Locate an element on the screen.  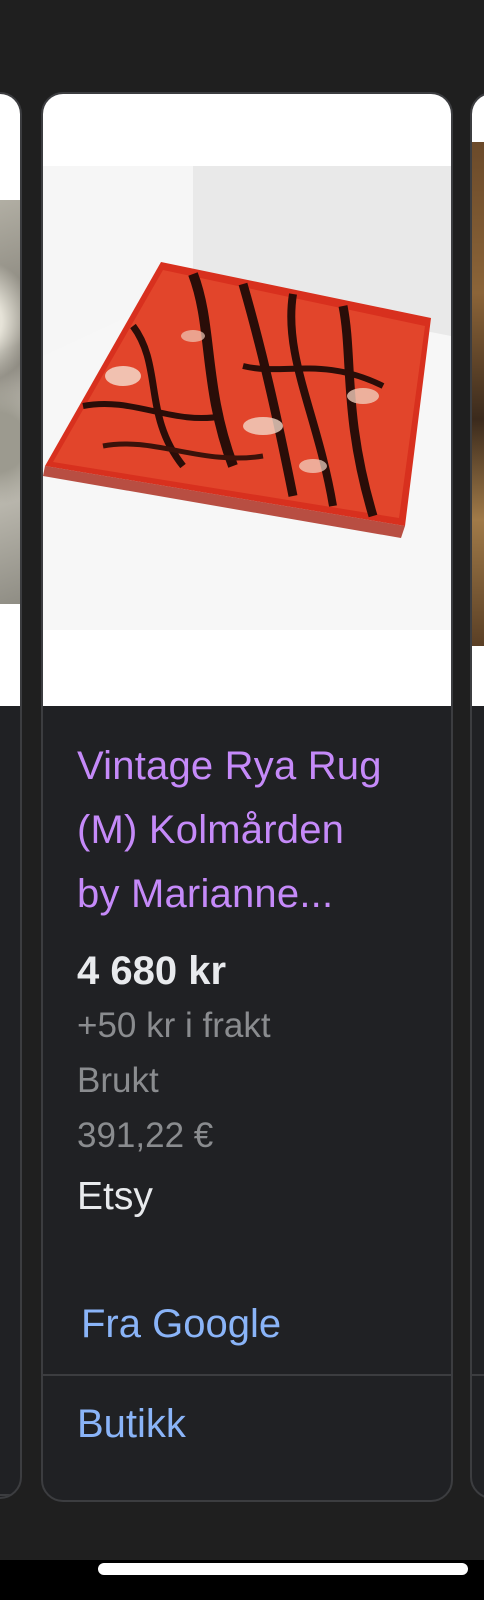
product-price: 4 680 kr is located at coordinates (152, 971).